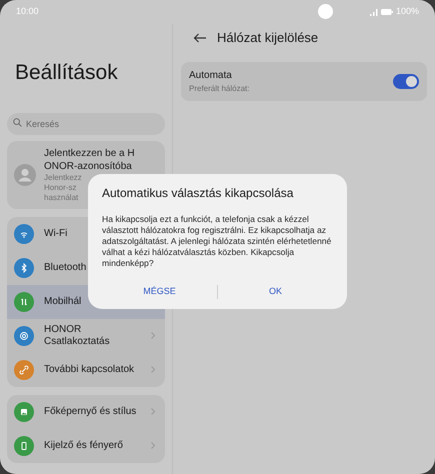 The width and height of the screenshot is (435, 474). I want to click on settings-item: Kijelző és fényerő, so click(86, 445).